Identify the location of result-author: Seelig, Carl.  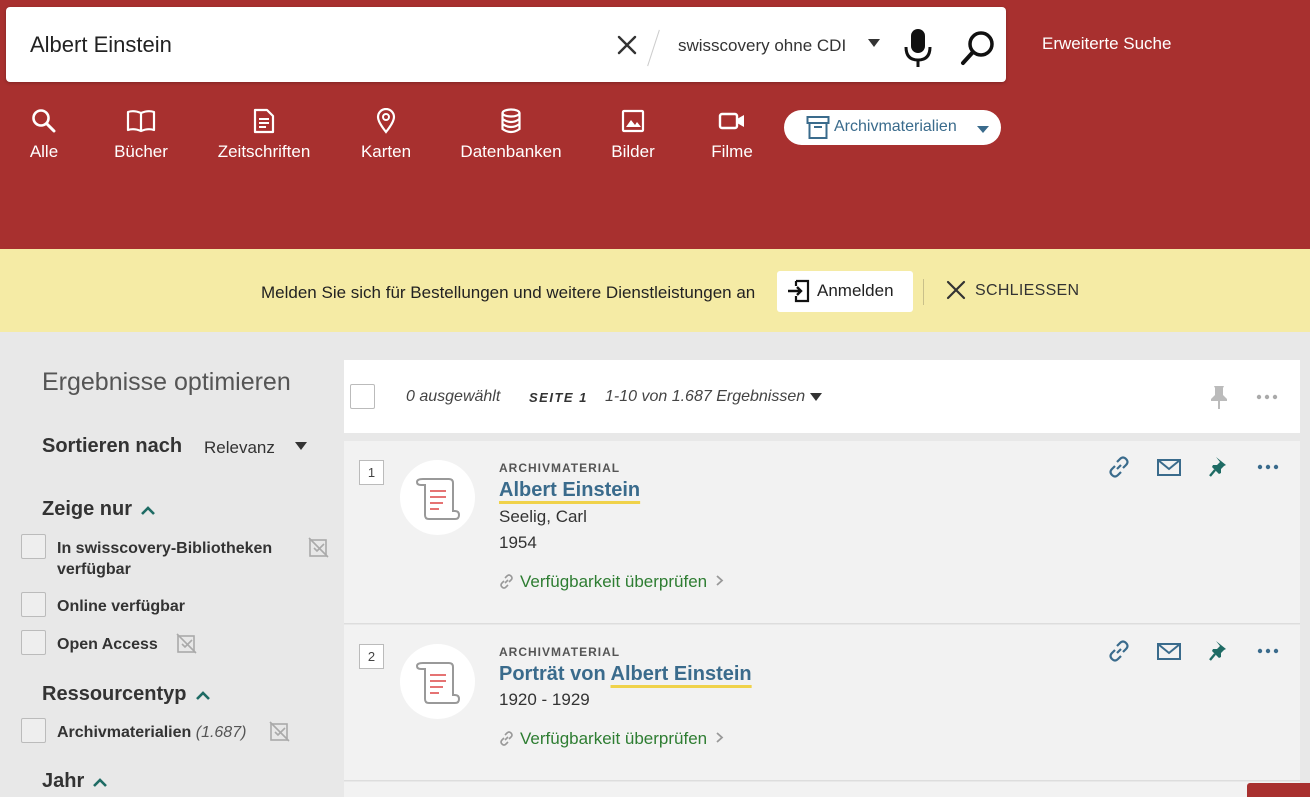
(543, 517).